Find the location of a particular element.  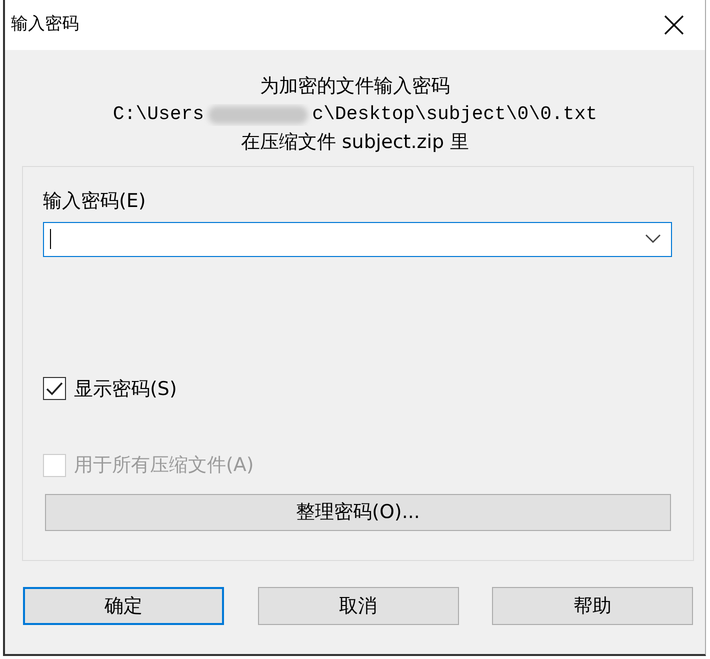

archive-text: 在压缩文件 subject.zip 里 is located at coordinates (355, 142).